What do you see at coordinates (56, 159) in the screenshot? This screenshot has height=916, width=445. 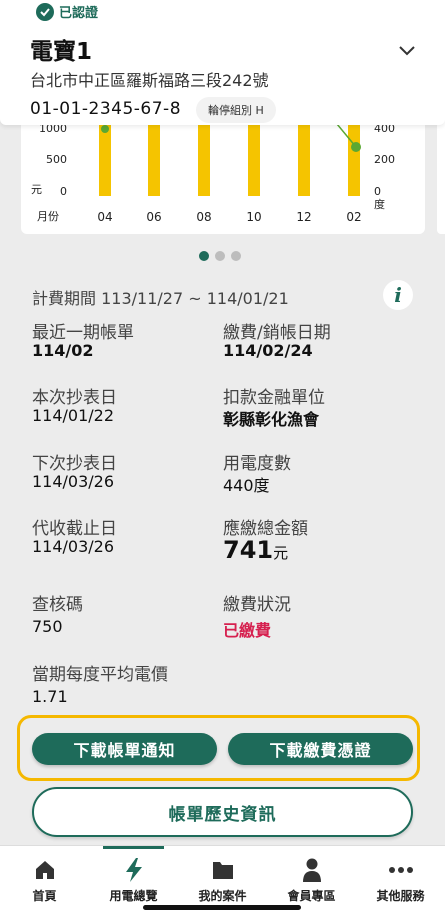 I see `y-tick-label: 500` at bounding box center [56, 159].